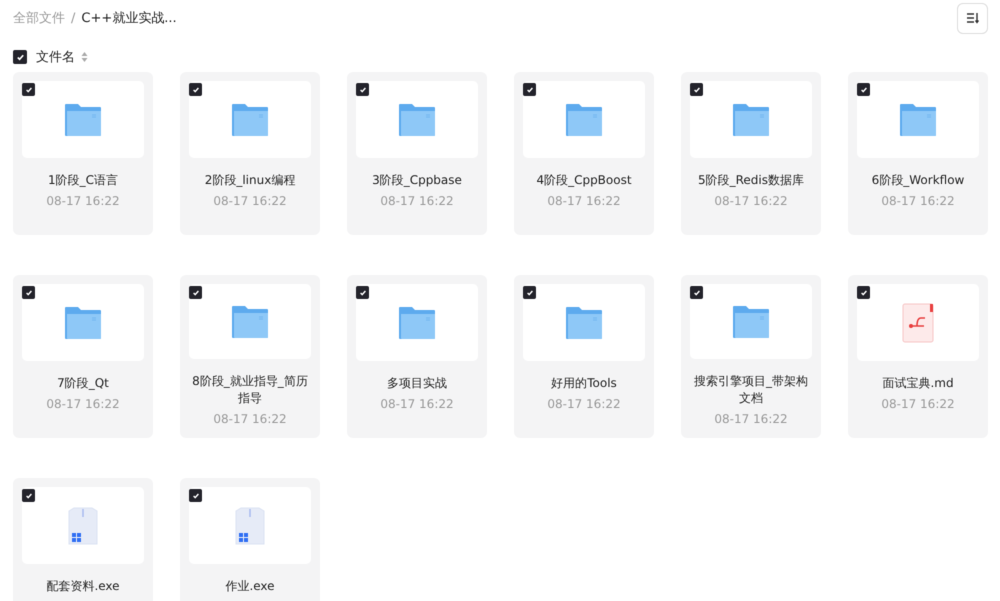 This screenshot has height=601, width=1000. What do you see at coordinates (918, 153) in the screenshot?
I see `file-card: 6阶段_Workflow 08-17 16:22` at bounding box center [918, 153].